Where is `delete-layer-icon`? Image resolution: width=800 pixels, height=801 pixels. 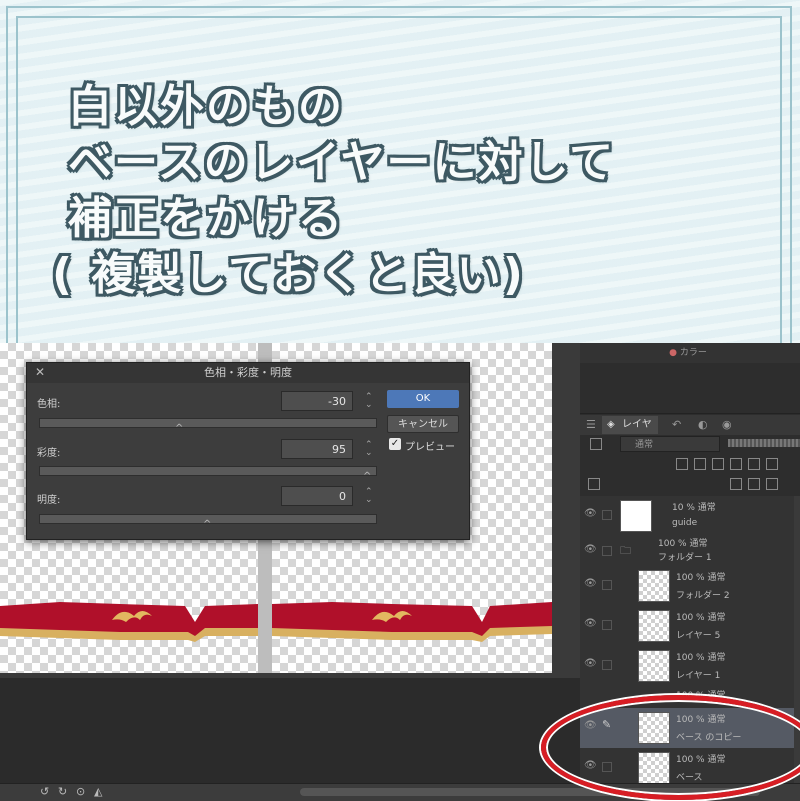
delete-layer-icon is located at coordinates (772, 484).